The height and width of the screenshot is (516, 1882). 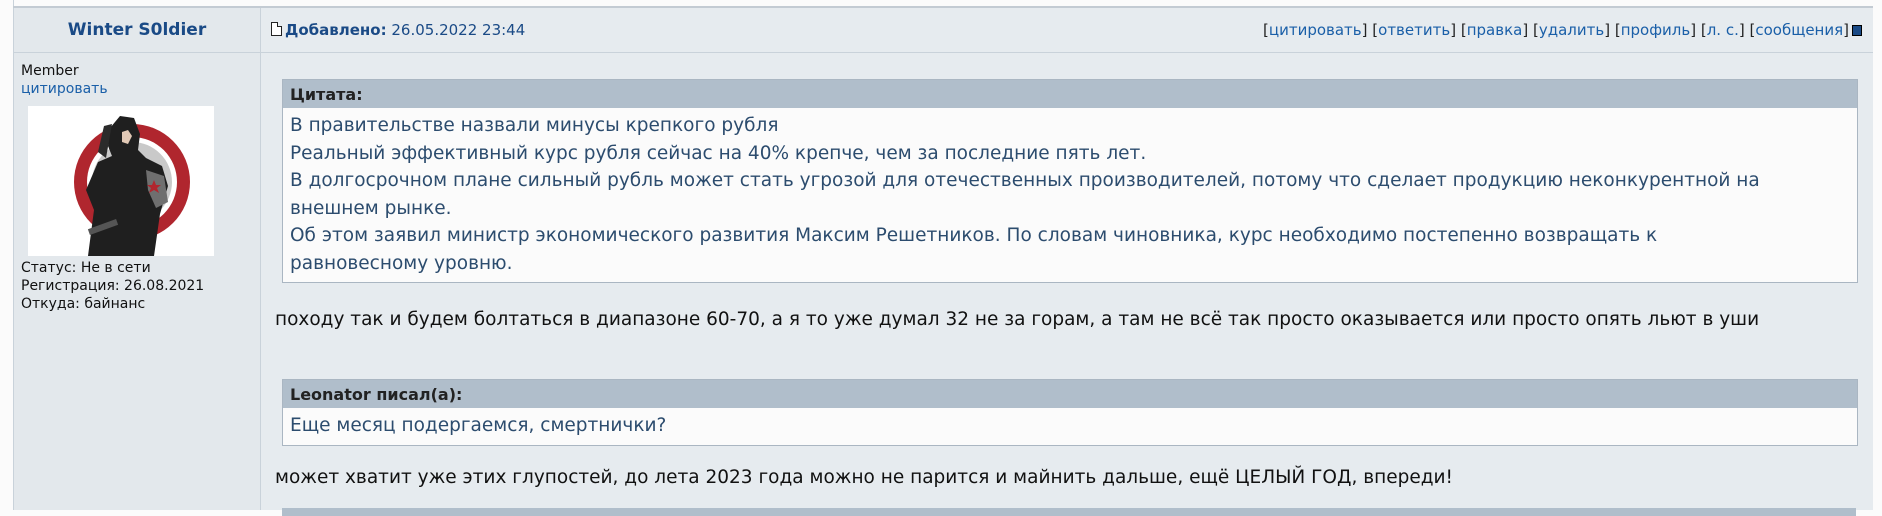 I want to click on author-header: Winter S0ldier, so click(x=137, y=30).